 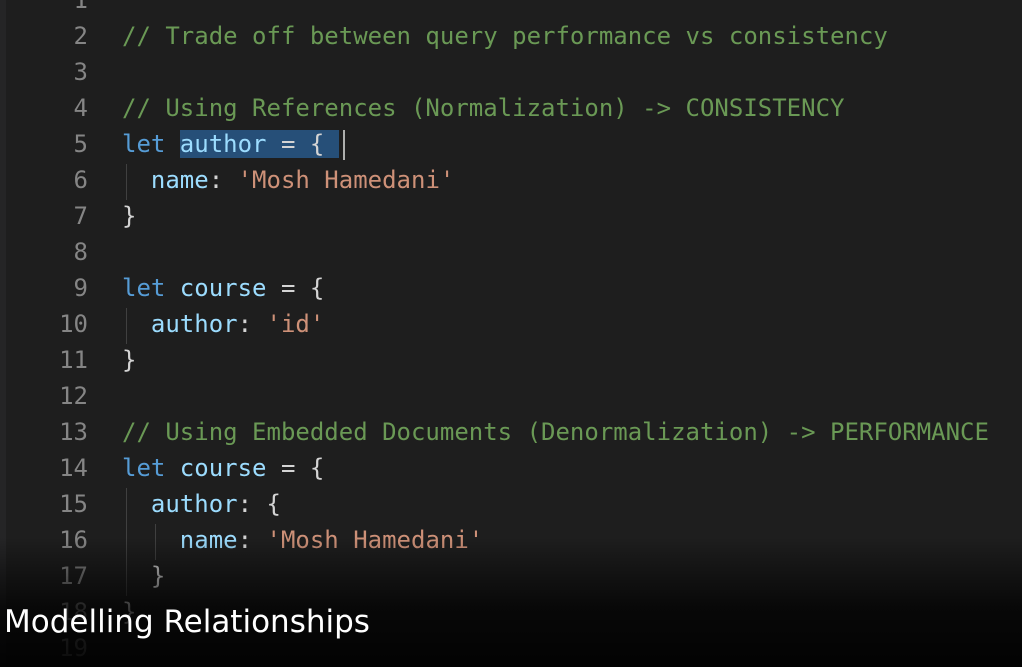 I want to click on code-line: 1, so click(x=511, y=9).